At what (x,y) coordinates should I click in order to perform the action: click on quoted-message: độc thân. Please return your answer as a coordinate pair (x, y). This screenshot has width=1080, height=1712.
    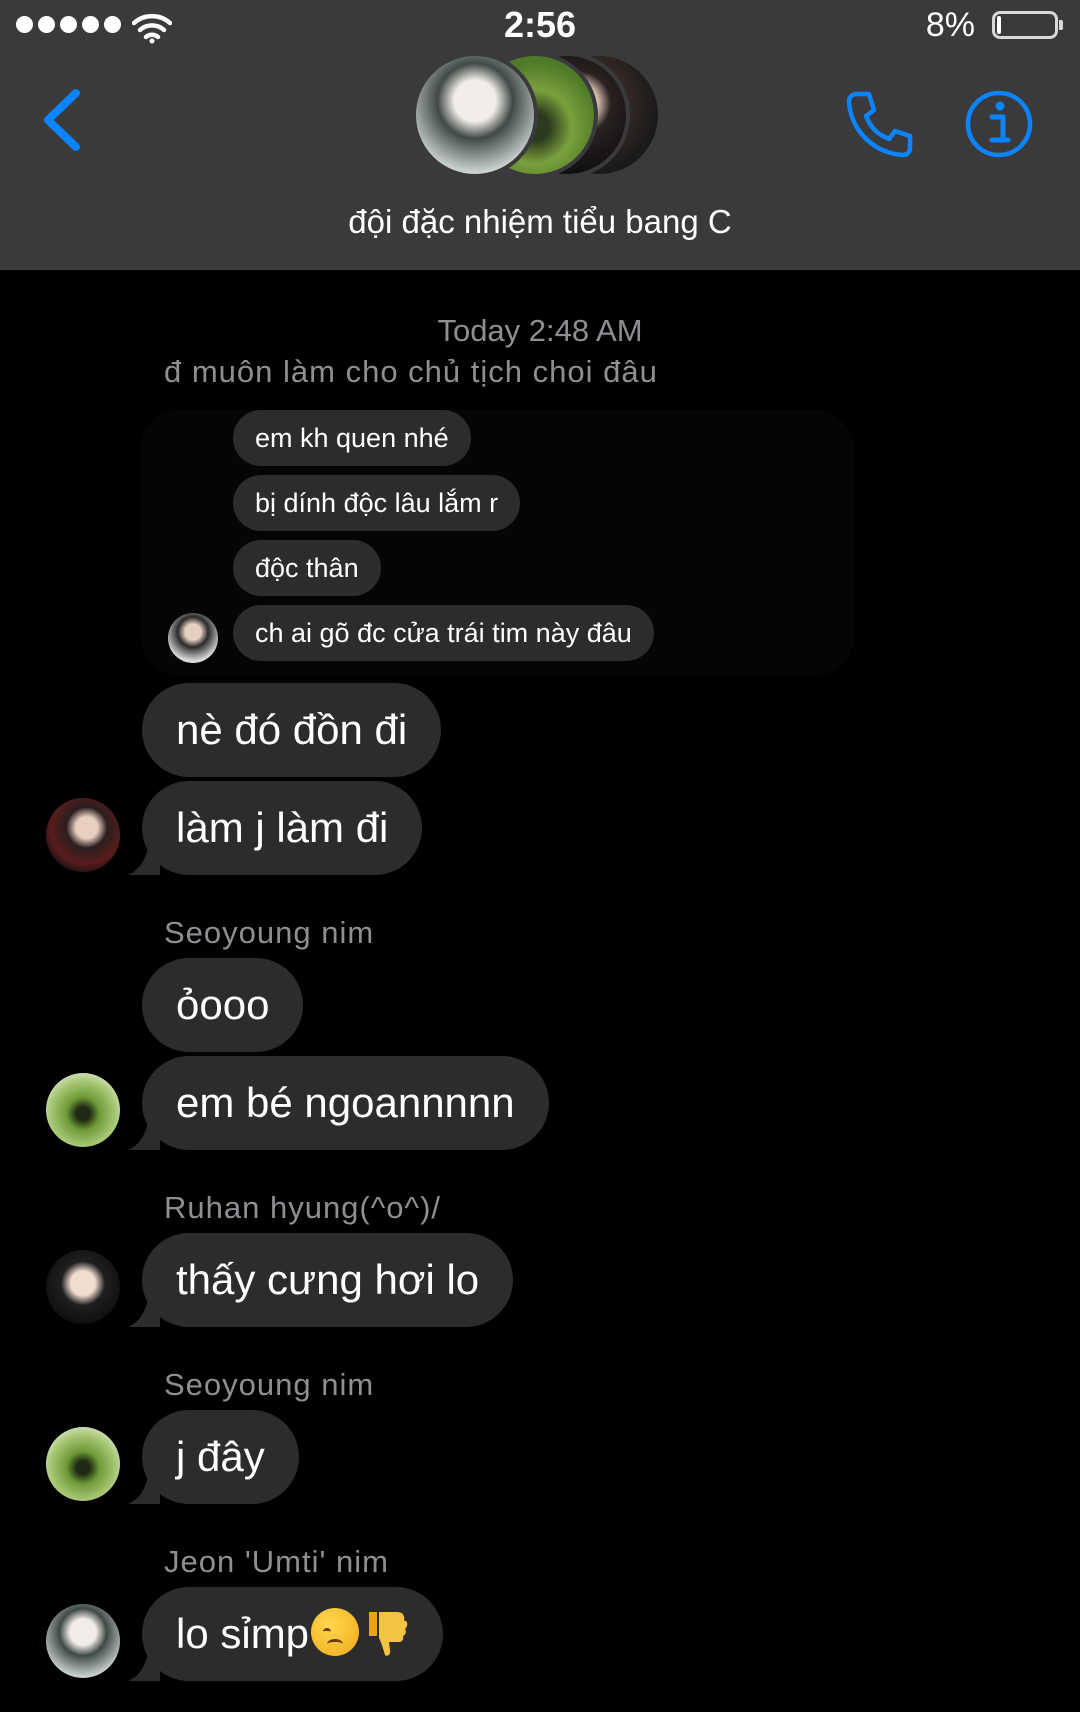
    Looking at the image, I should click on (307, 568).